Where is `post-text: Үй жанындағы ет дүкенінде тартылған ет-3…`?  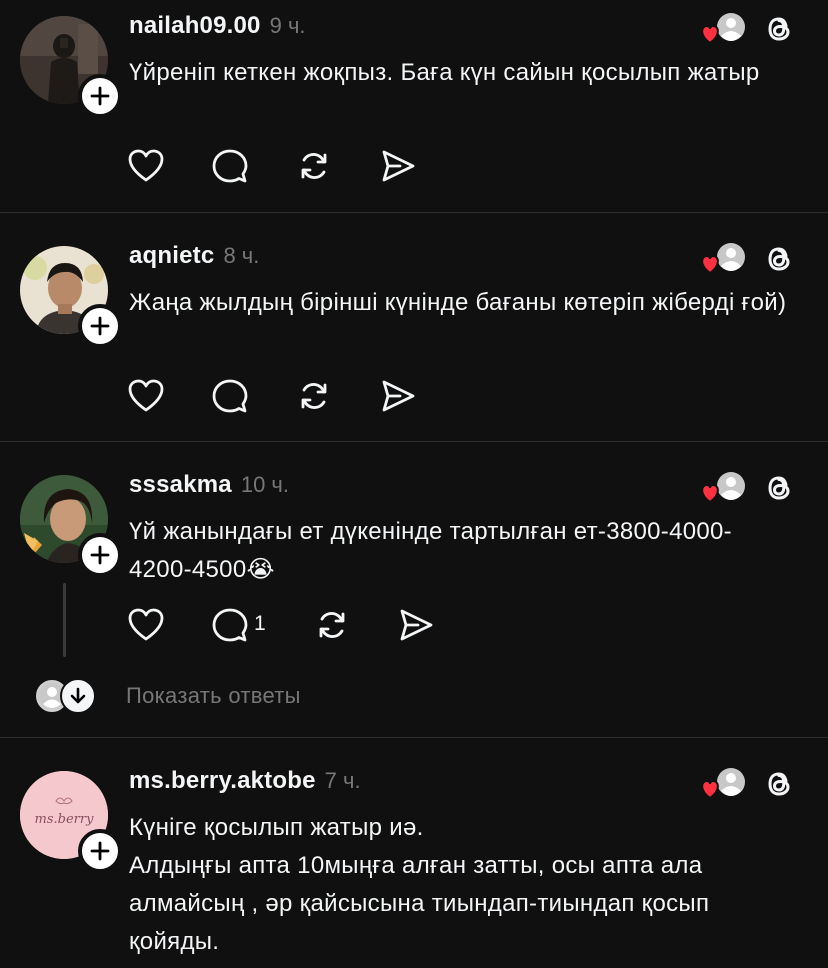 post-text: Үй жанындағы ет дүкенінде тартылған ет-3… is located at coordinates (430, 550).